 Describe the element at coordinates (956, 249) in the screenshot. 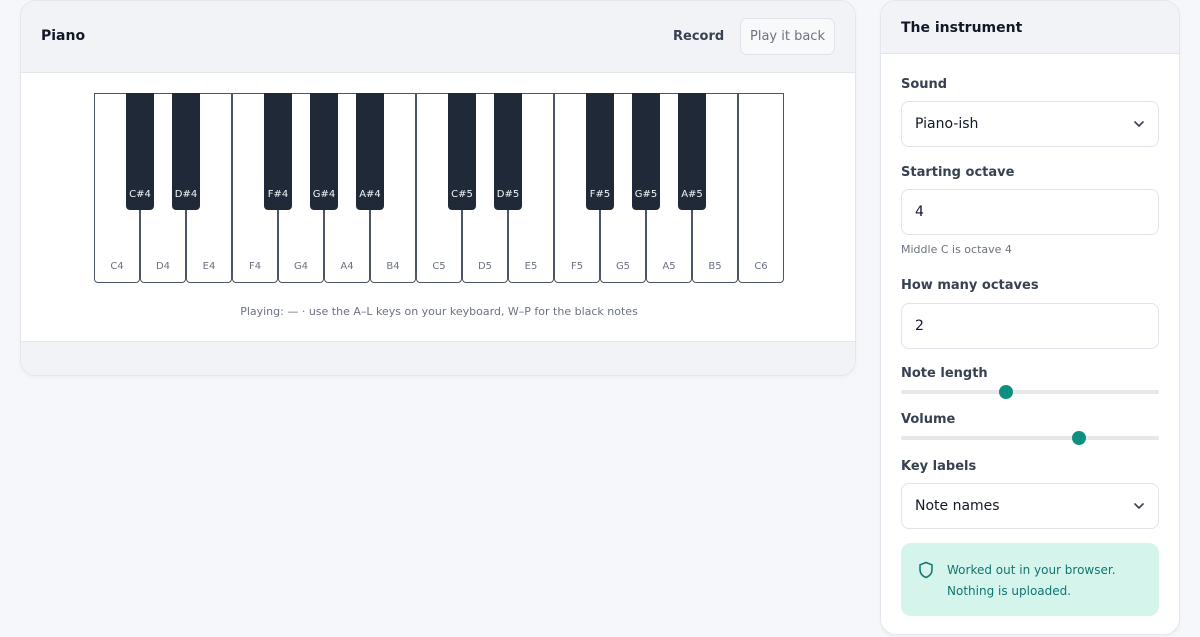

I see `starting-octave-hint: Middle C is octave 4` at that location.